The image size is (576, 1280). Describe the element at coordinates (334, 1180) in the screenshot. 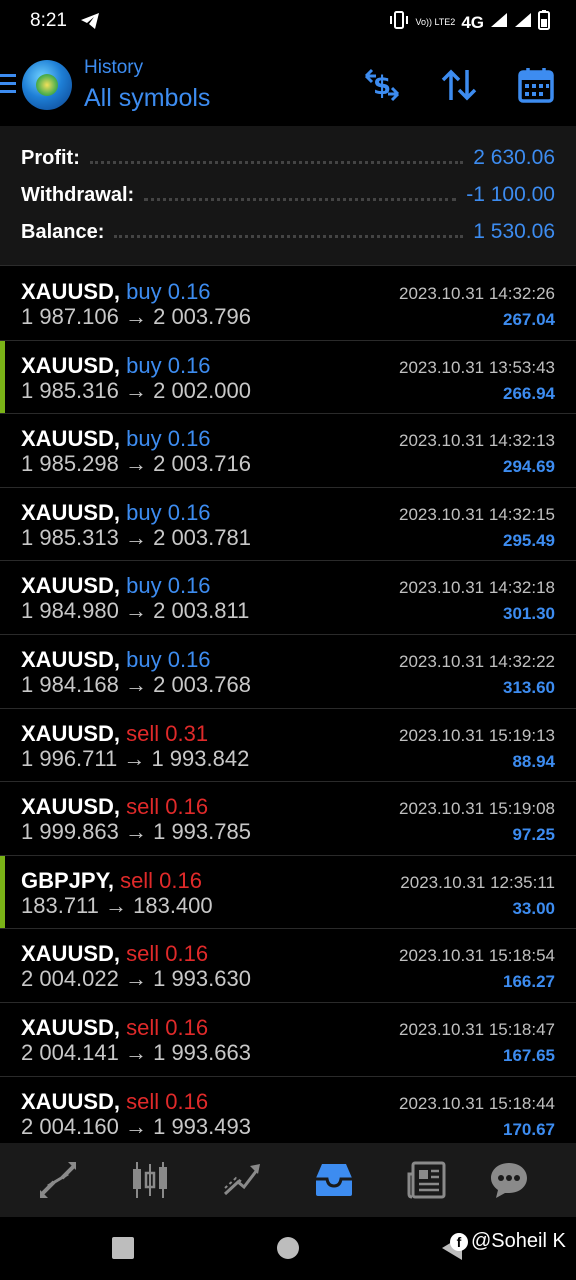

I see `history-icon` at that location.